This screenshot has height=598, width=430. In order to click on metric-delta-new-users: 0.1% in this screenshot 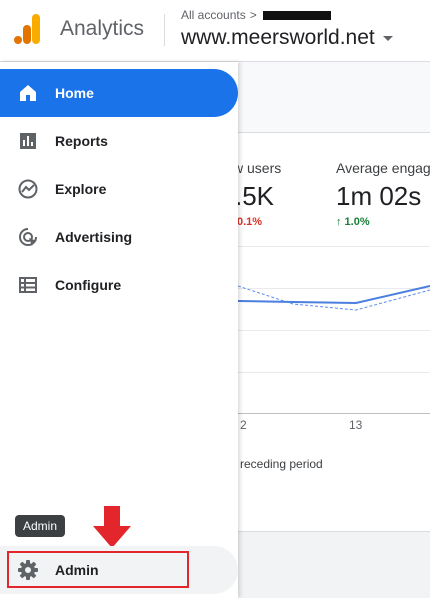, I will do `click(250, 222)`.